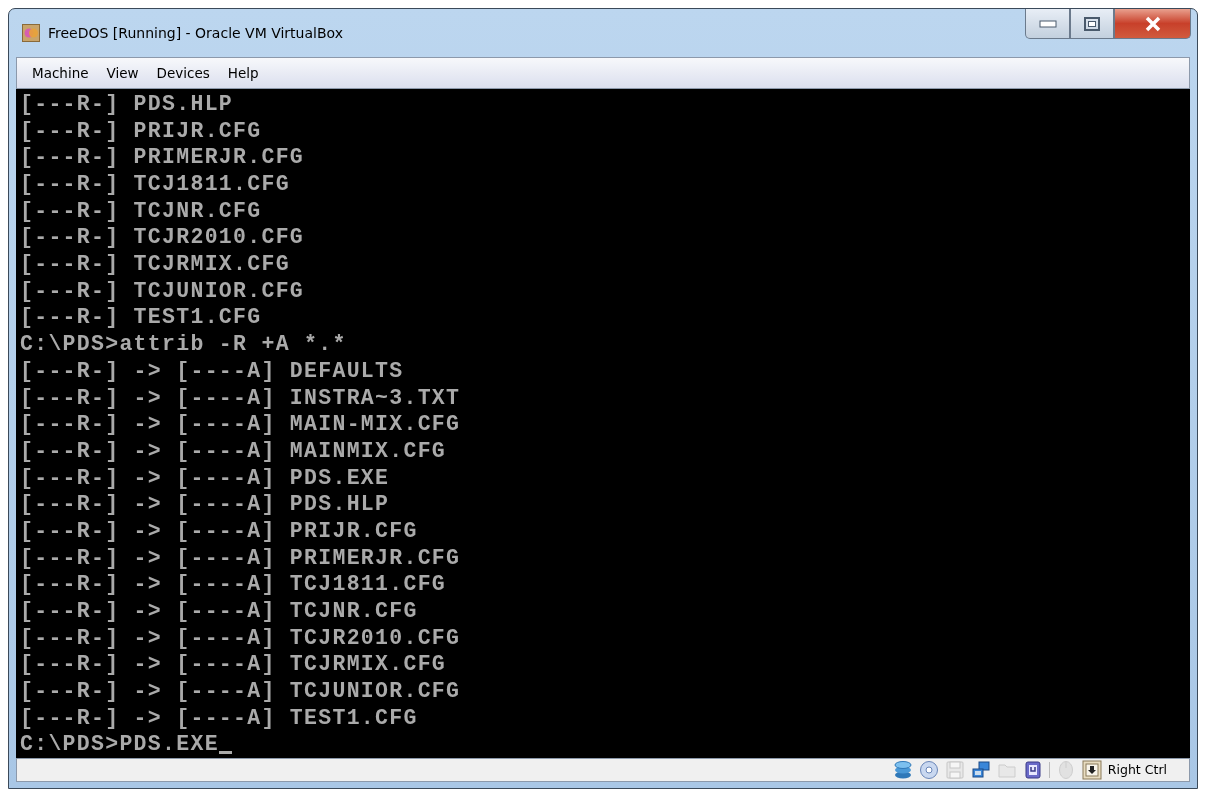  Describe the element at coordinates (155, 264) in the screenshot. I see `terminal-line: [---R-] TCJRMIX.CFG` at that location.